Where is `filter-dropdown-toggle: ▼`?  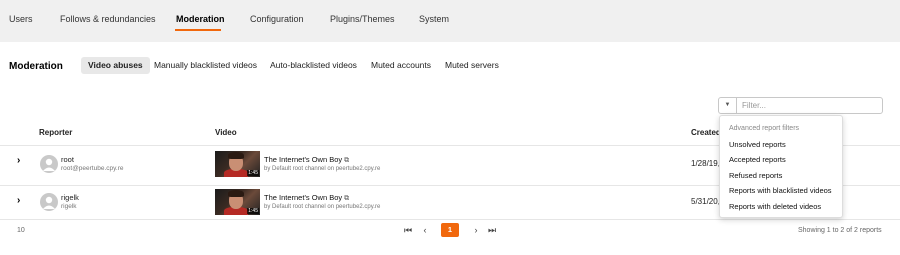
filter-dropdown-toggle: ▼ is located at coordinates (728, 105).